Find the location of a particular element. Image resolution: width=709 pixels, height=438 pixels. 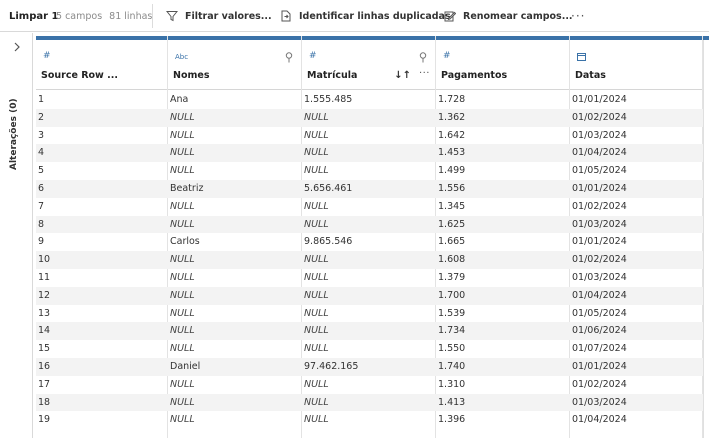

table-row: 15 NULL NULL 1.550 01/07/2024 is located at coordinates (372, 349).